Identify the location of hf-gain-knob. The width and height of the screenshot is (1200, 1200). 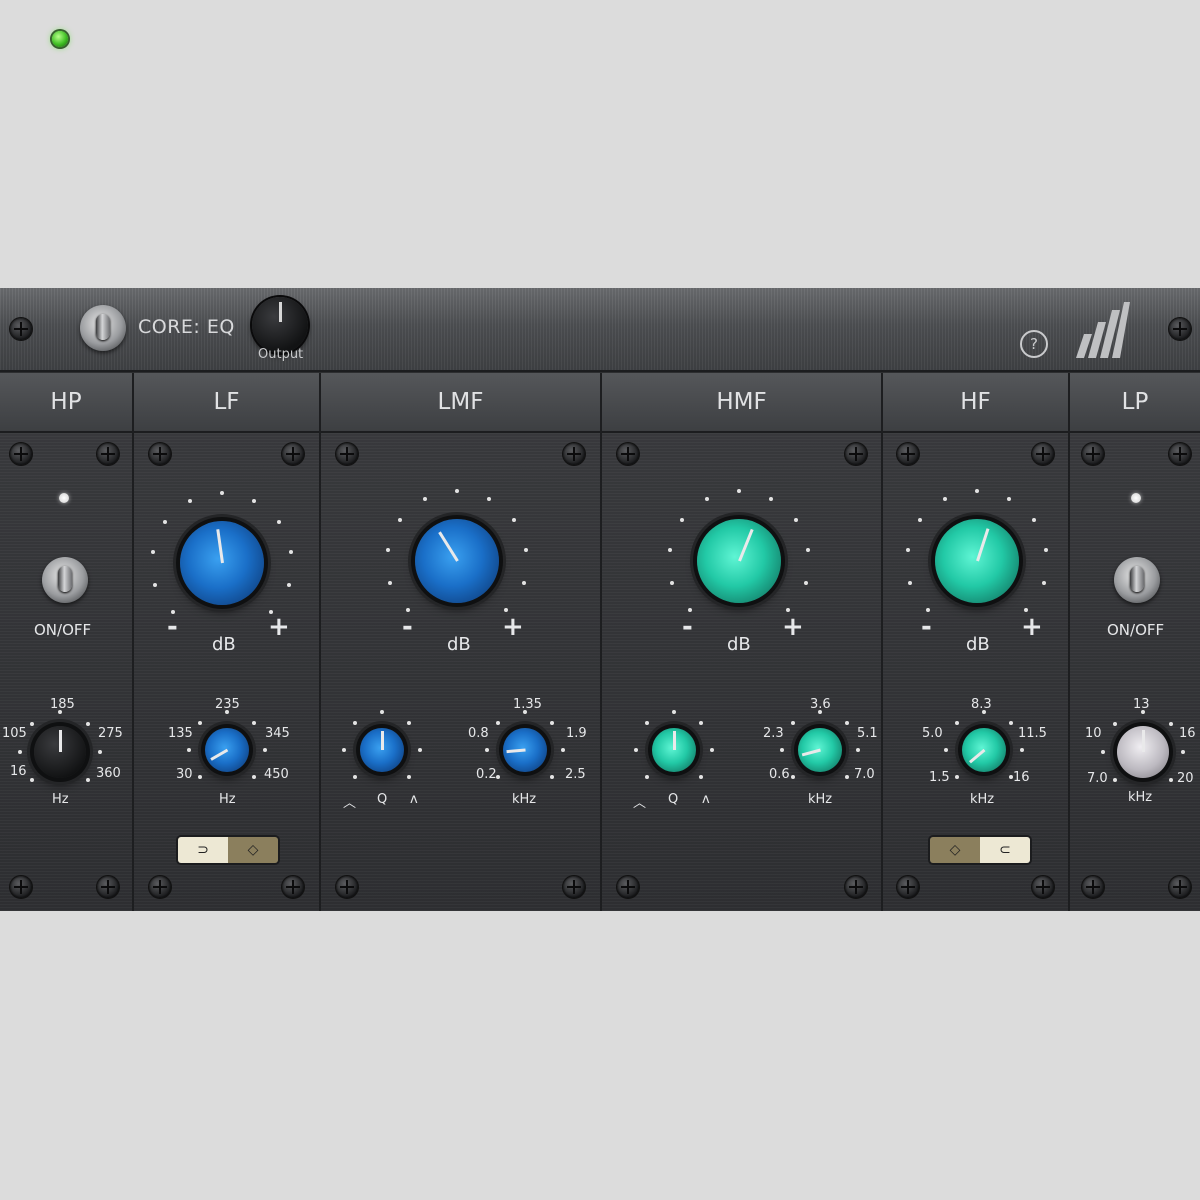
(977, 561).